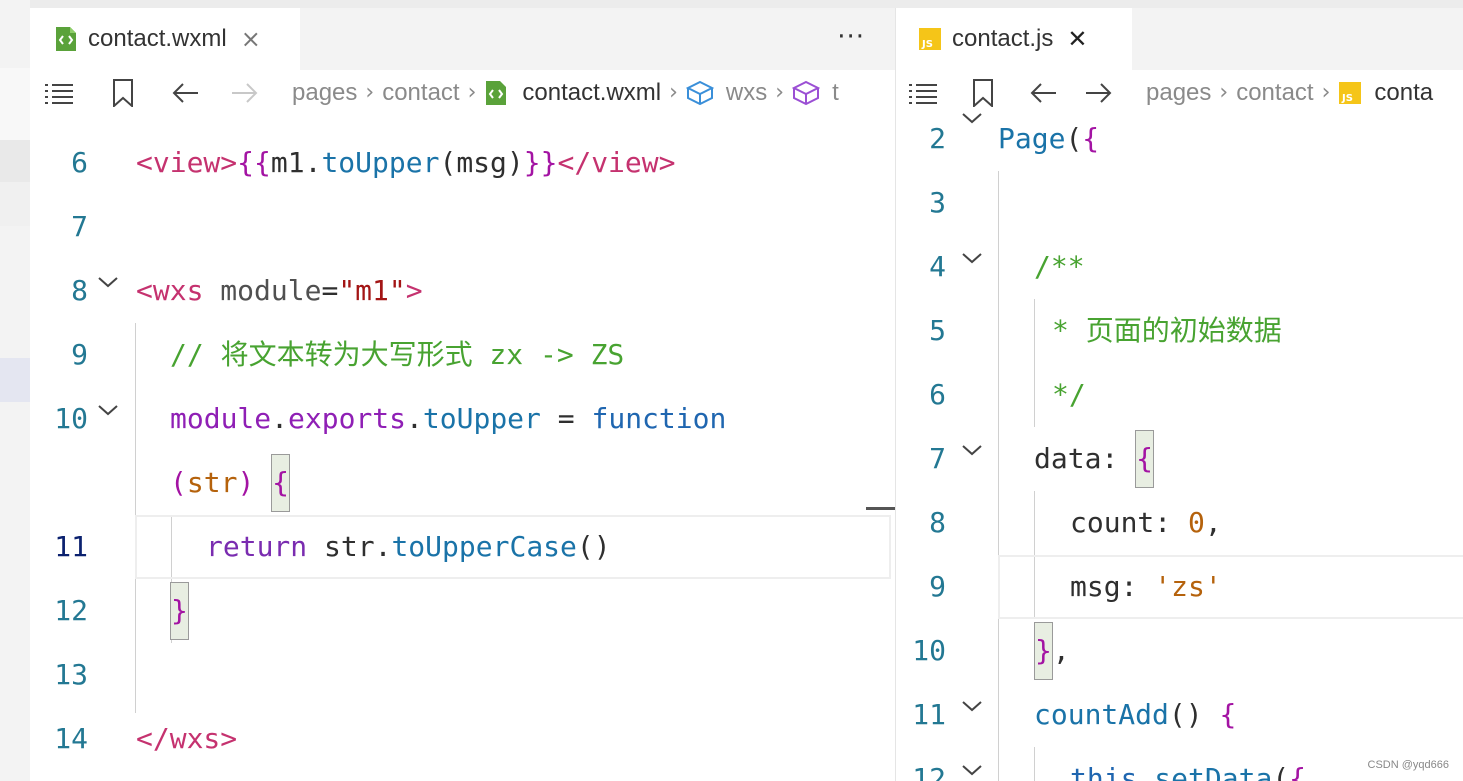 The width and height of the screenshot is (1463, 781). Describe the element at coordinates (71, 738) in the screenshot. I see `line-number: 14` at that location.